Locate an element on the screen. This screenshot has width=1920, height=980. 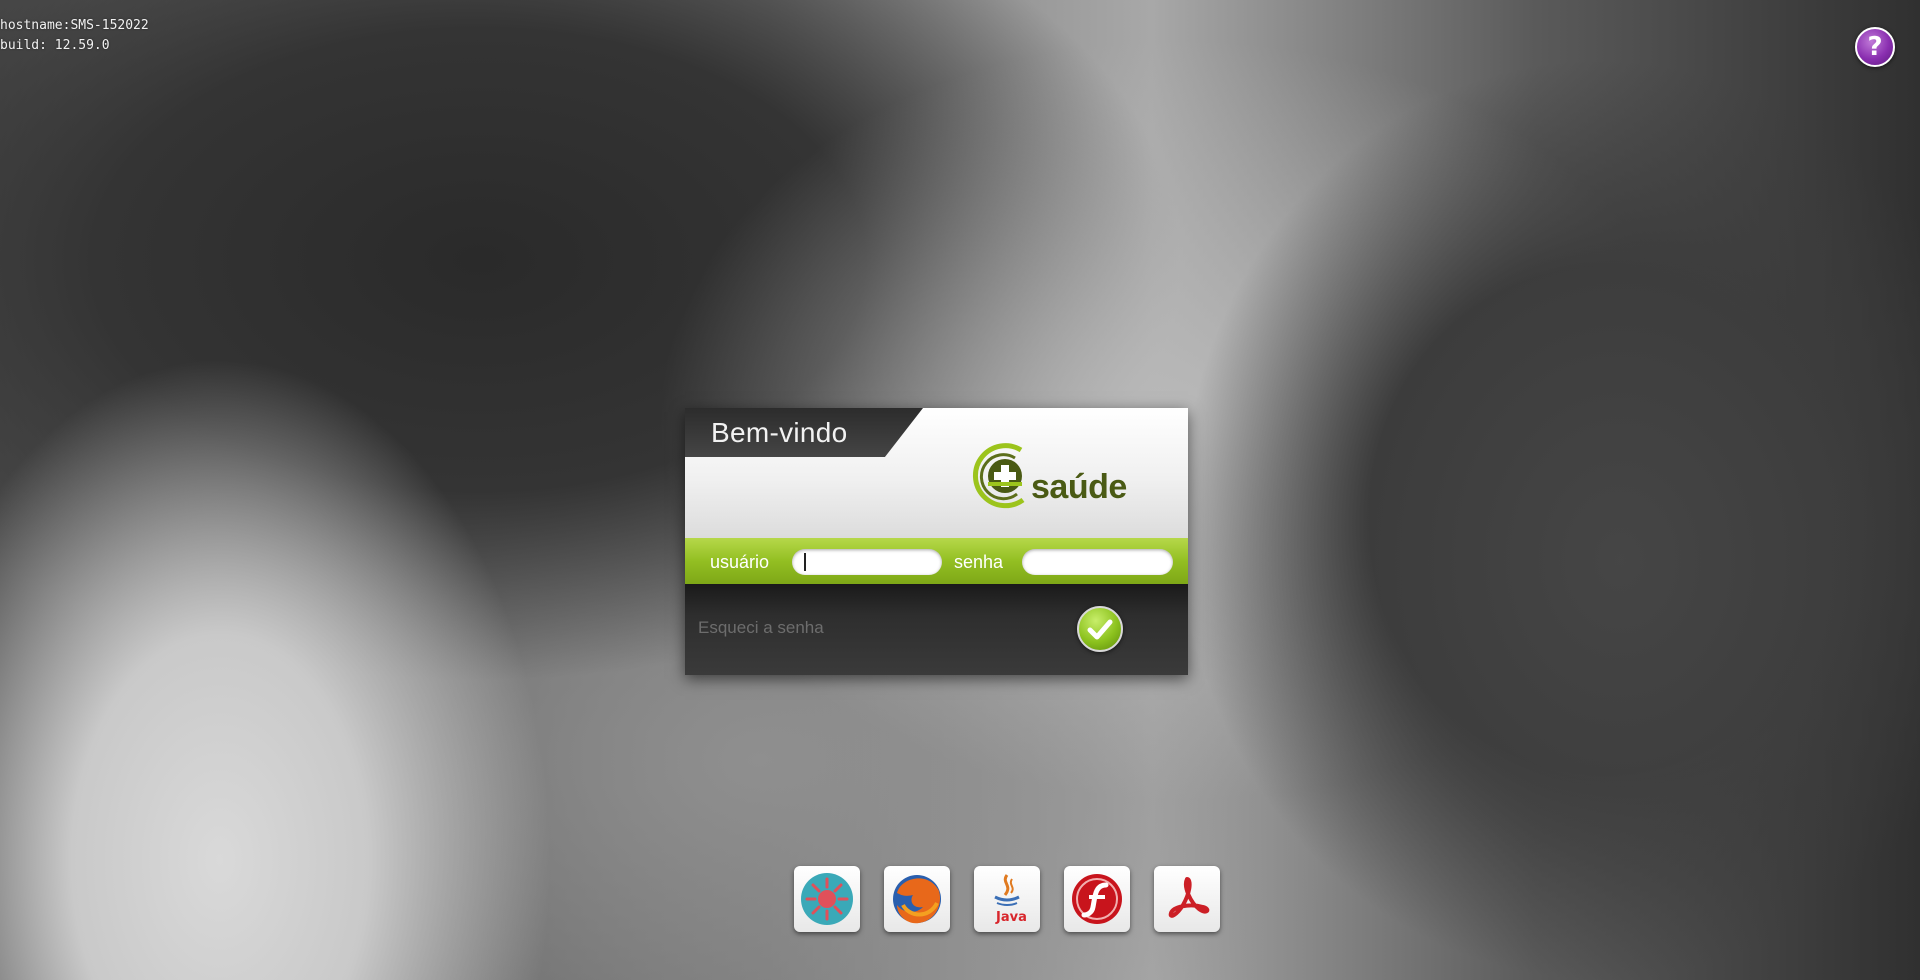
help-label: ? is located at coordinates (1875, 47).